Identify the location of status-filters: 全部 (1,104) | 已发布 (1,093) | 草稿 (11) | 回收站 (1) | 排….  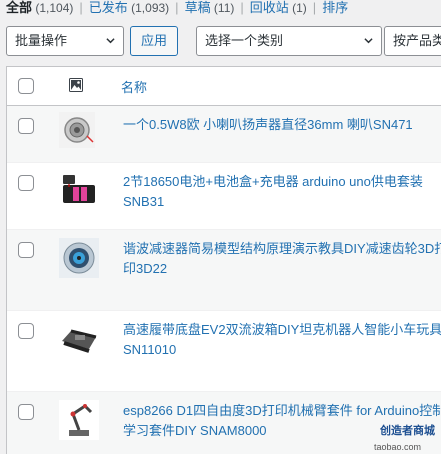
(177, 9).